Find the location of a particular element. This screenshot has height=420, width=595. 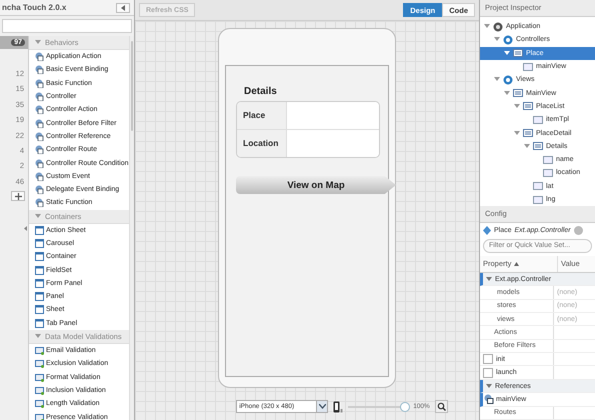

plus-icon is located at coordinates (18, 196).